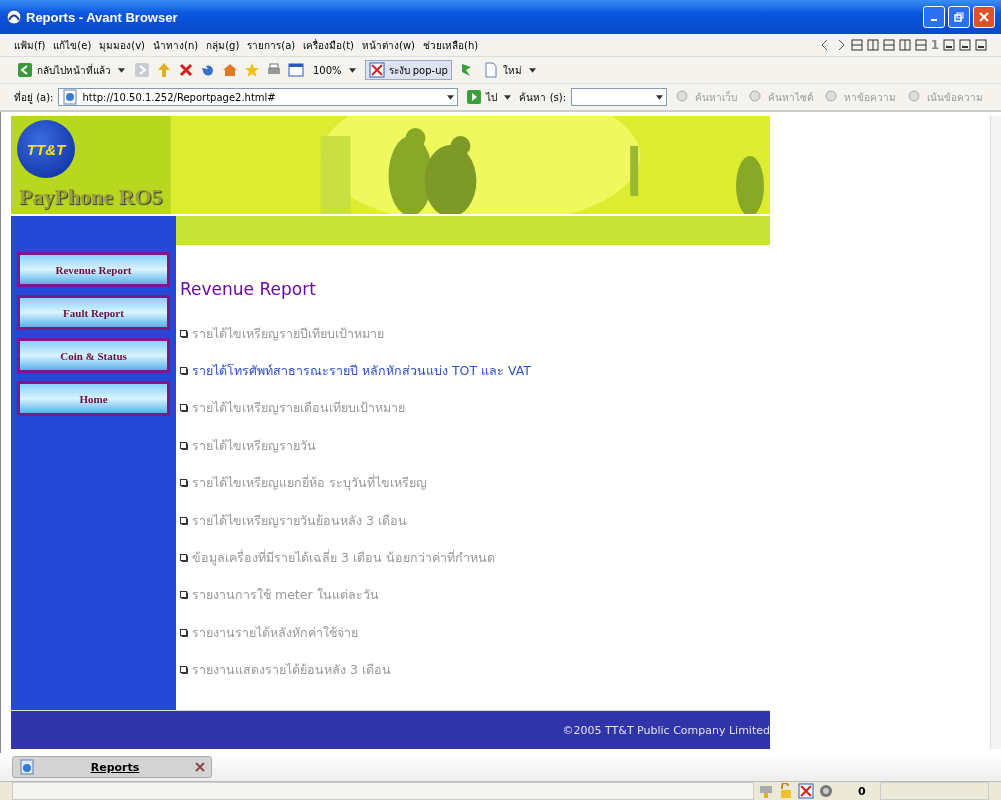 The width and height of the screenshot is (1001, 800). I want to click on new-page-button: ใหม่, so click(509, 70).